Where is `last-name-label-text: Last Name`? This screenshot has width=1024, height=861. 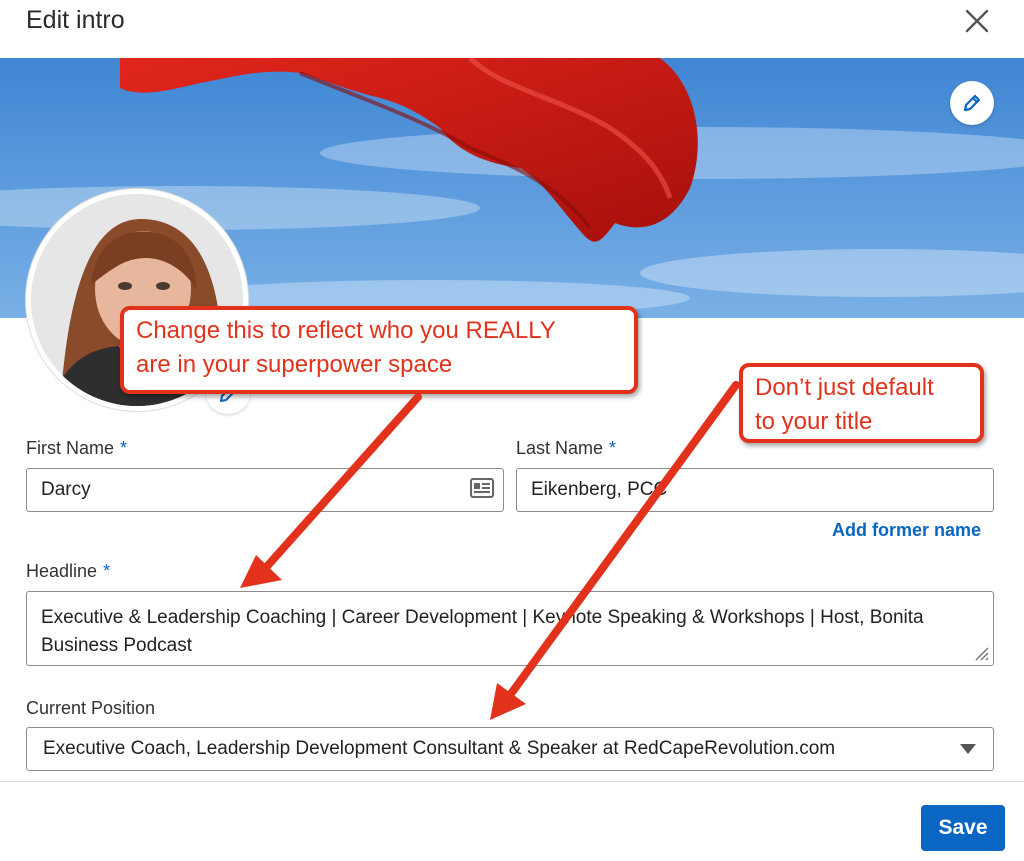
last-name-label-text: Last Name is located at coordinates (560, 448).